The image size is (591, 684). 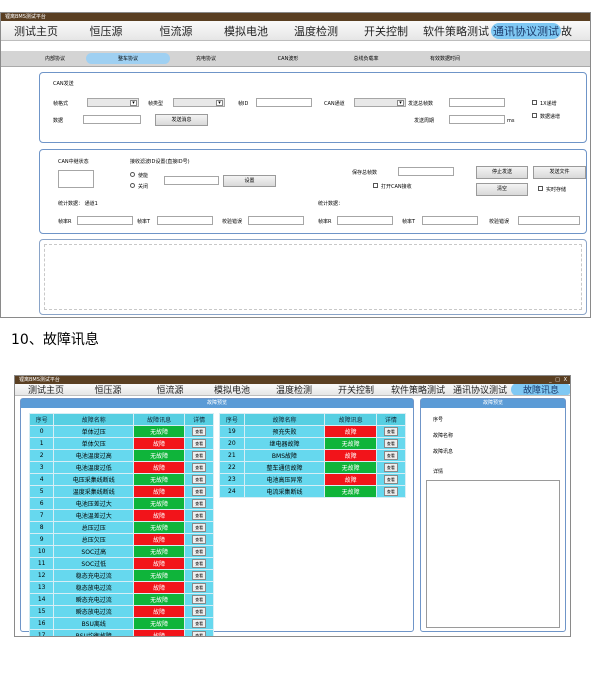 What do you see at coordinates (132, 185) in the screenshot?
I see `disable-radio` at bounding box center [132, 185].